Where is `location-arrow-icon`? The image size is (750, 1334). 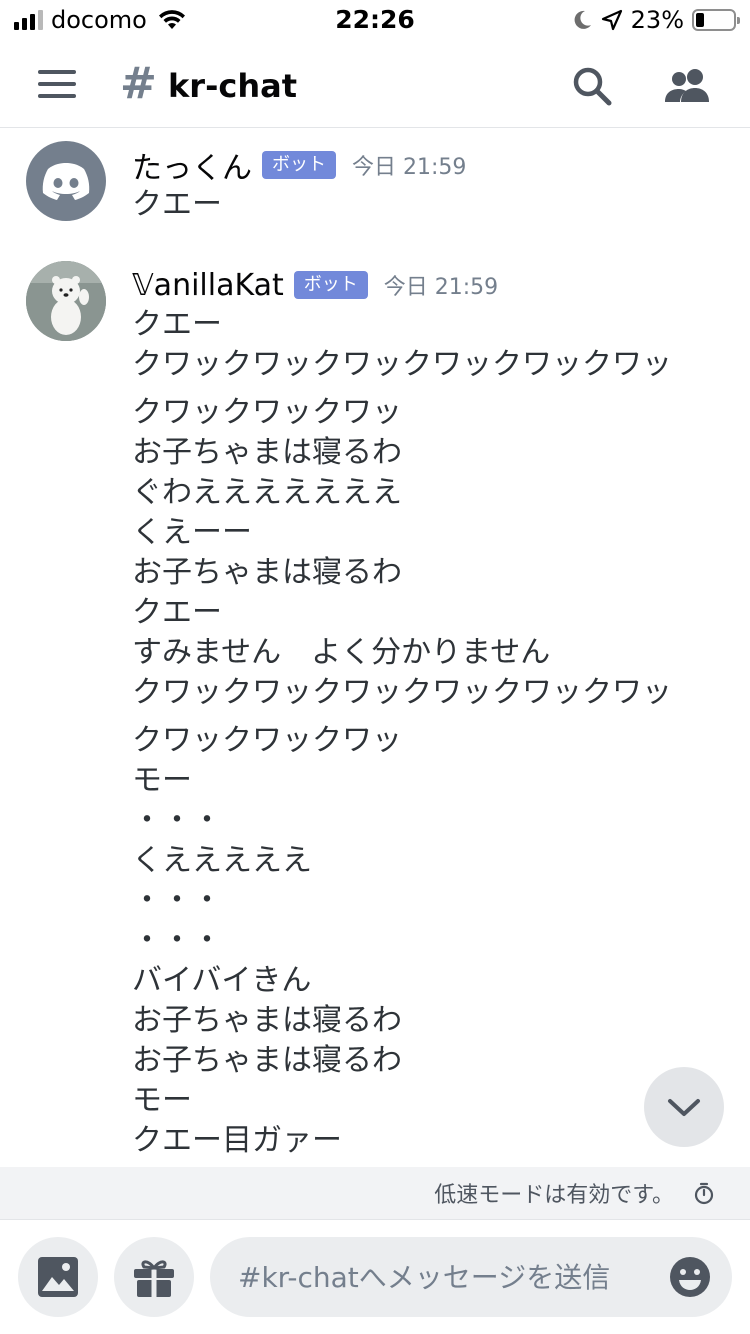 location-arrow-icon is located at coordinates (611, 20).